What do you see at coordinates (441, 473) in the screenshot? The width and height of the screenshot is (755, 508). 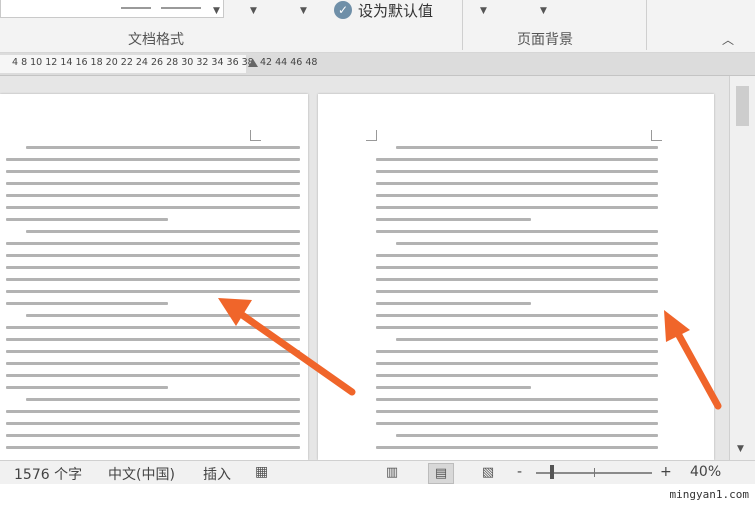 I see `print-layout-icon: ▤` at bounding box center [441, 473].